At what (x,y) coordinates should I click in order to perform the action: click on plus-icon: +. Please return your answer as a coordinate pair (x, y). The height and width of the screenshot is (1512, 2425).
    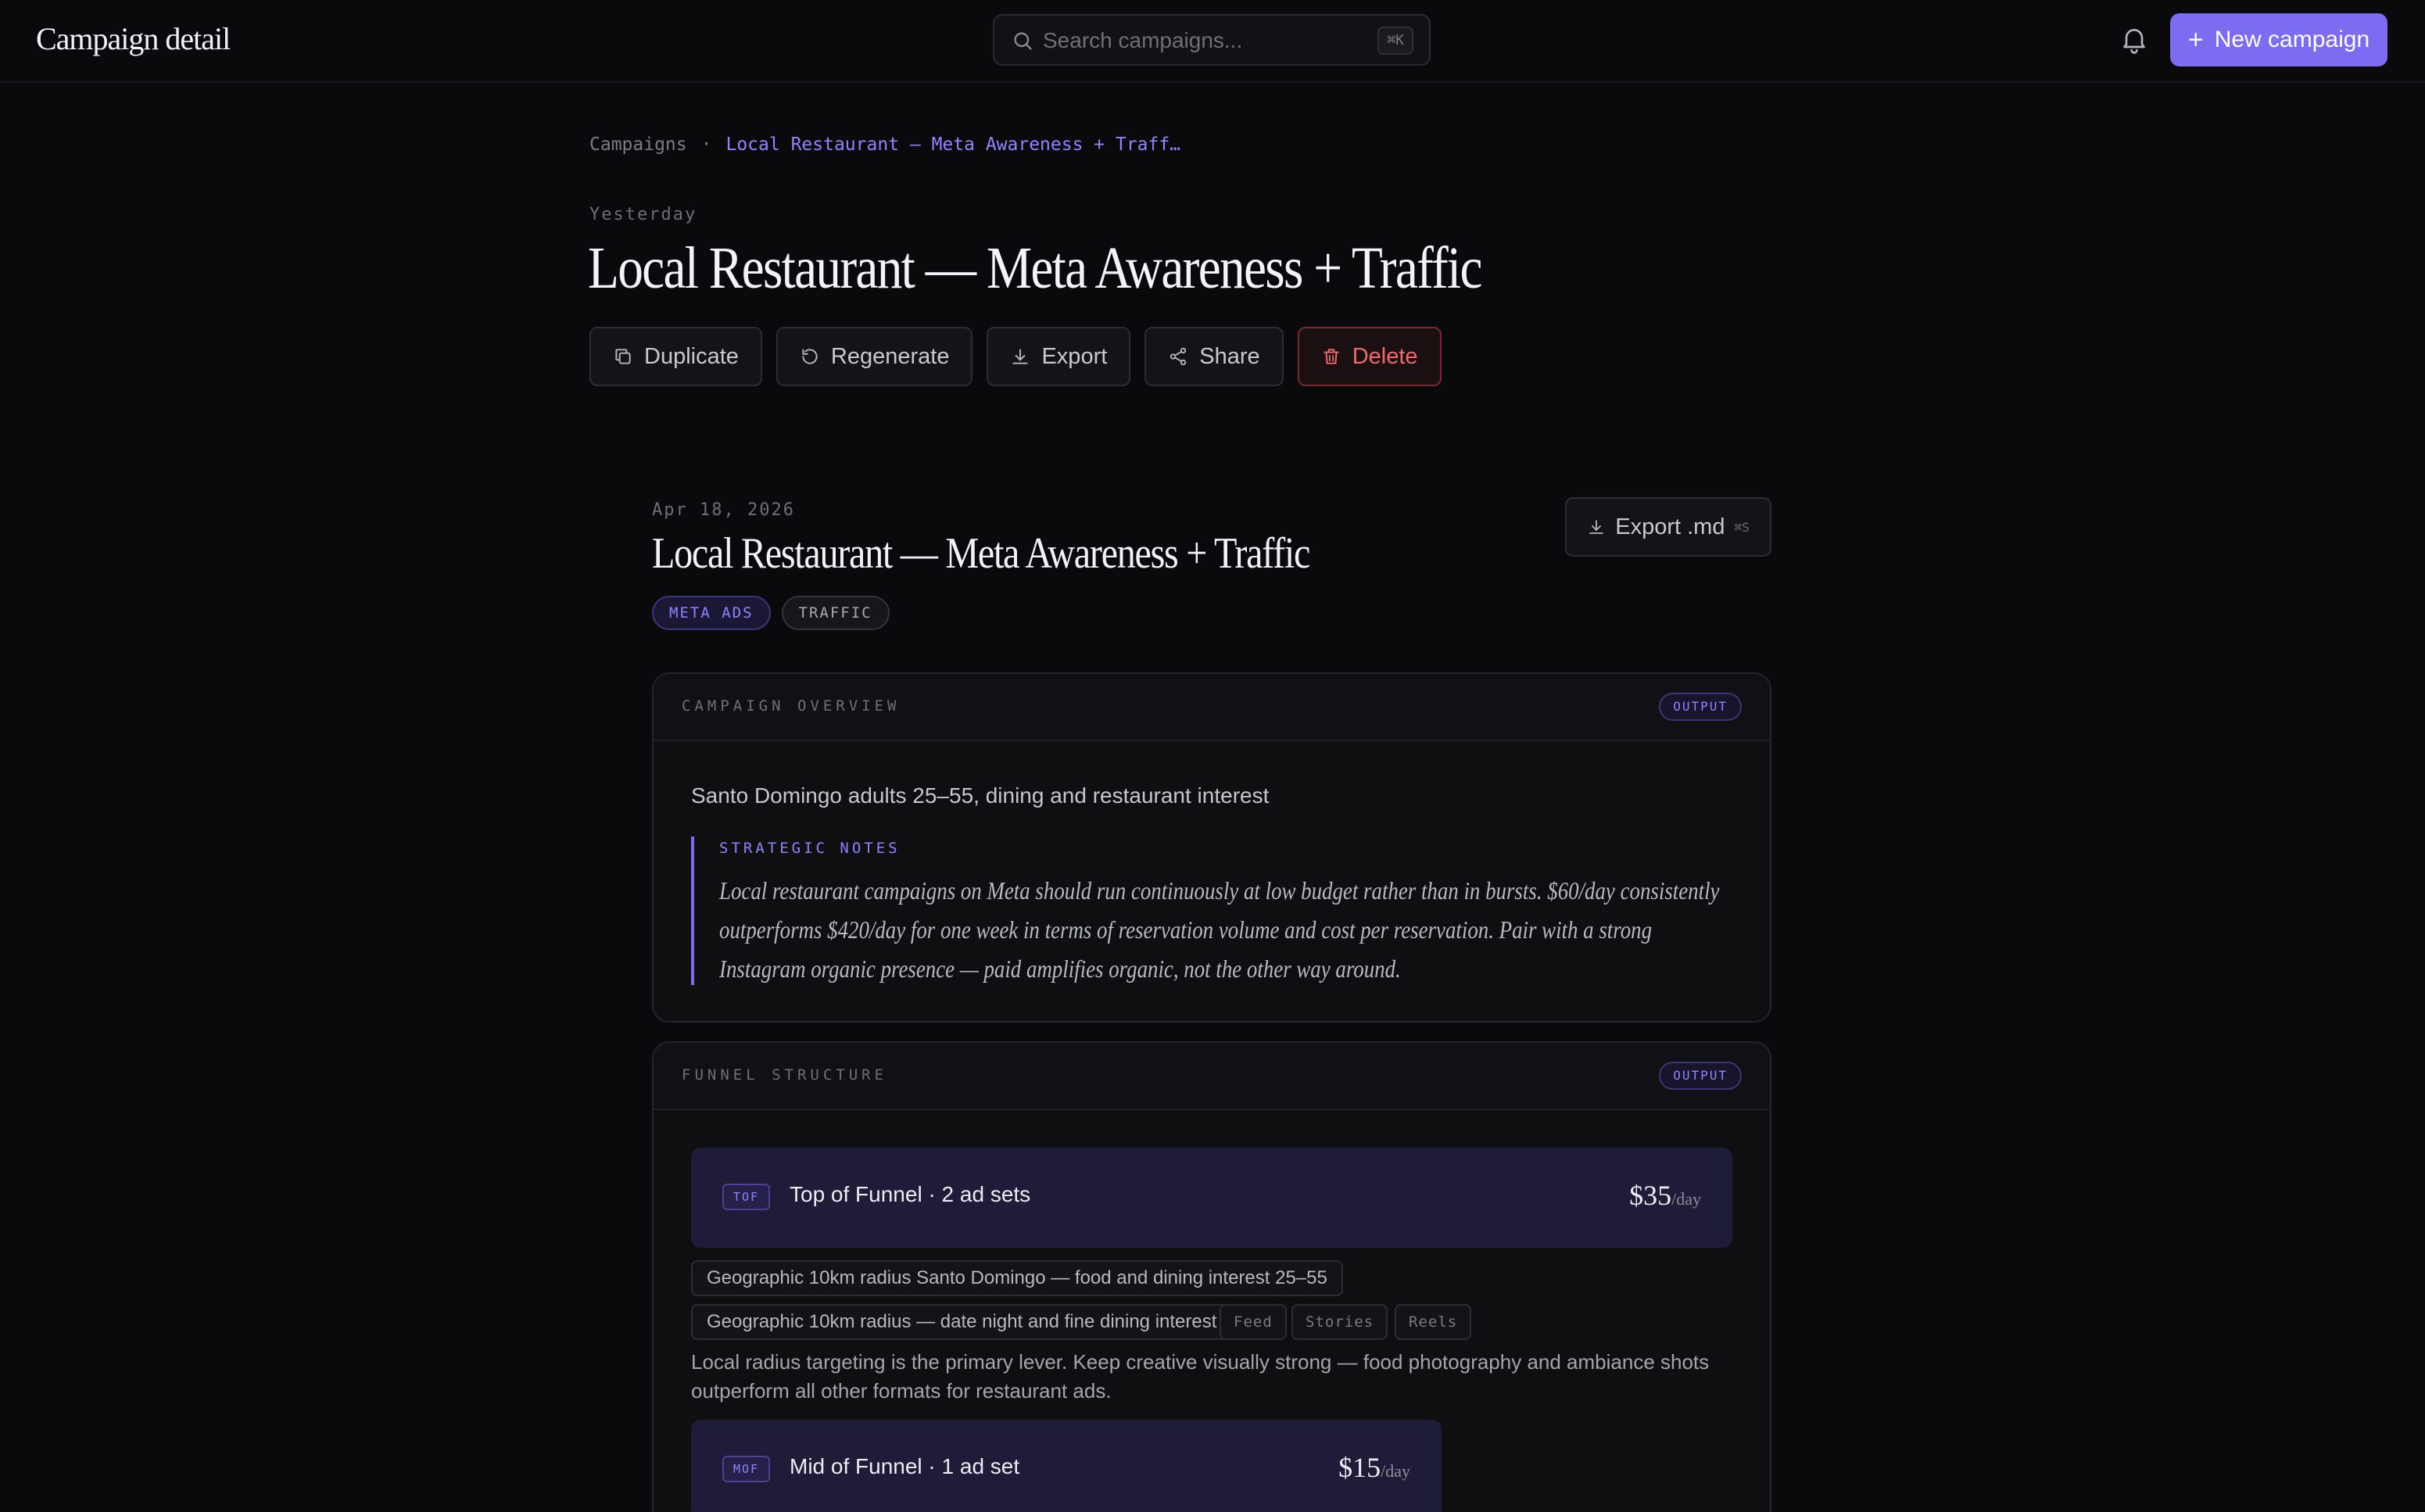
    Looking at the image, I should click on (2196, 40).